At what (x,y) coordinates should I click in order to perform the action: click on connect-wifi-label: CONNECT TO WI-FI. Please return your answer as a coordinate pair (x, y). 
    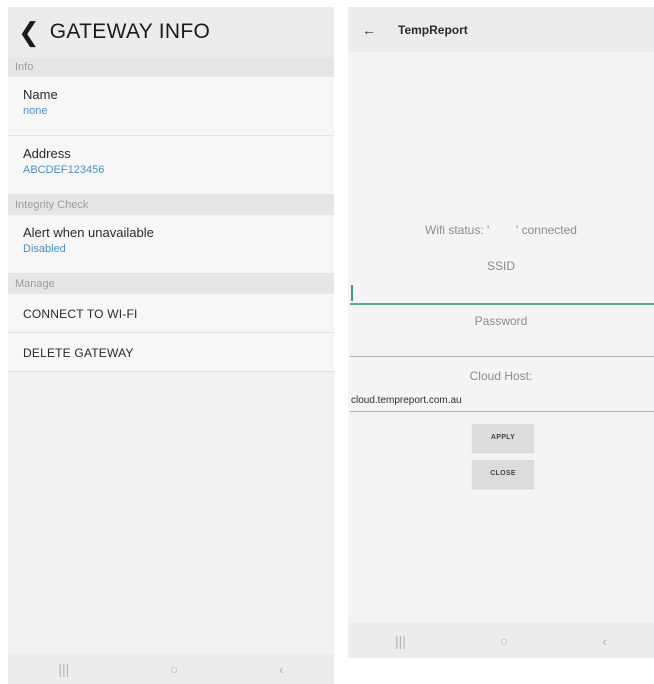
    Looking at the image, I should click on (80, 314).